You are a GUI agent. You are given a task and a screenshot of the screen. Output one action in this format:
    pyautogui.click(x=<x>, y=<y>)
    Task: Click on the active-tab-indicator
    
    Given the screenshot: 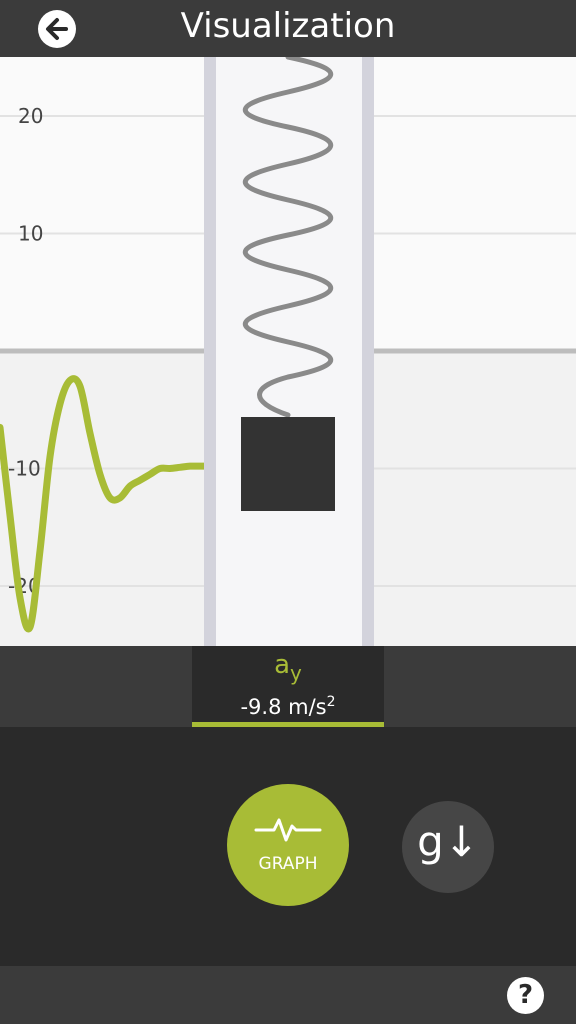 What is the action you would take?
    pyautogui.click(x=288, y=724)
    